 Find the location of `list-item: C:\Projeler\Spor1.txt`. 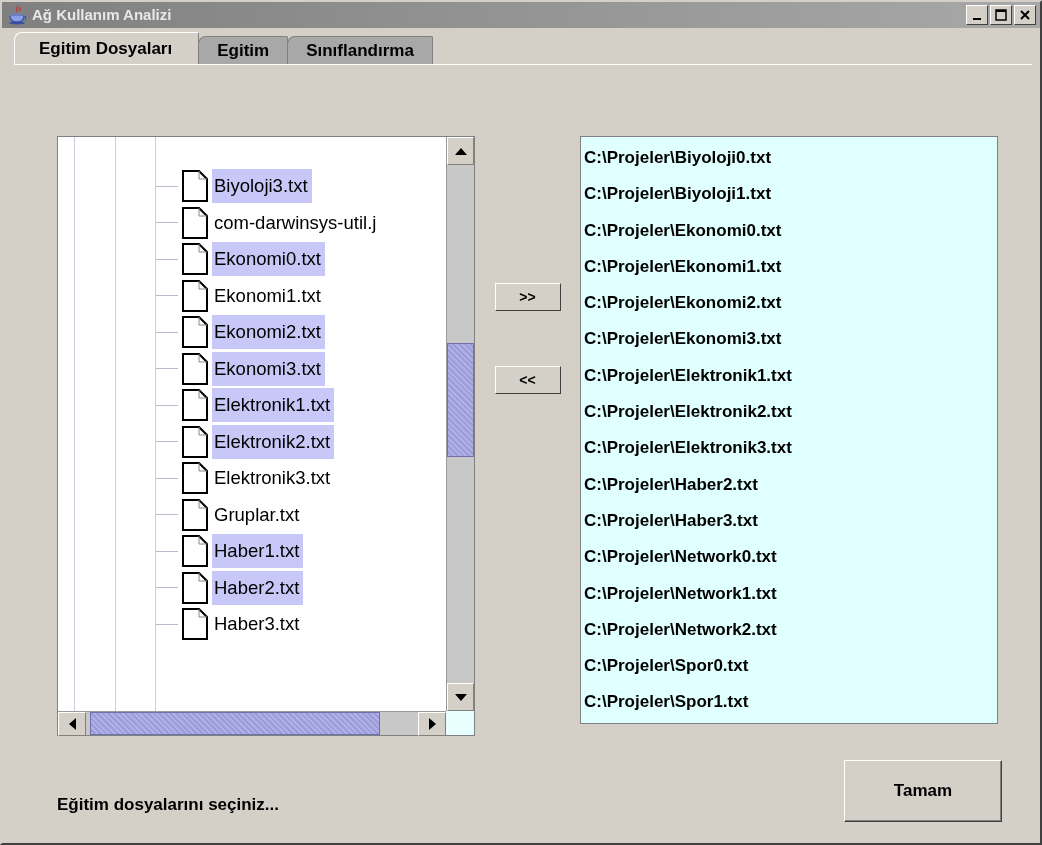

list-item: C:\Projeler\Spor1.txt is located at coordinates (790, 705).